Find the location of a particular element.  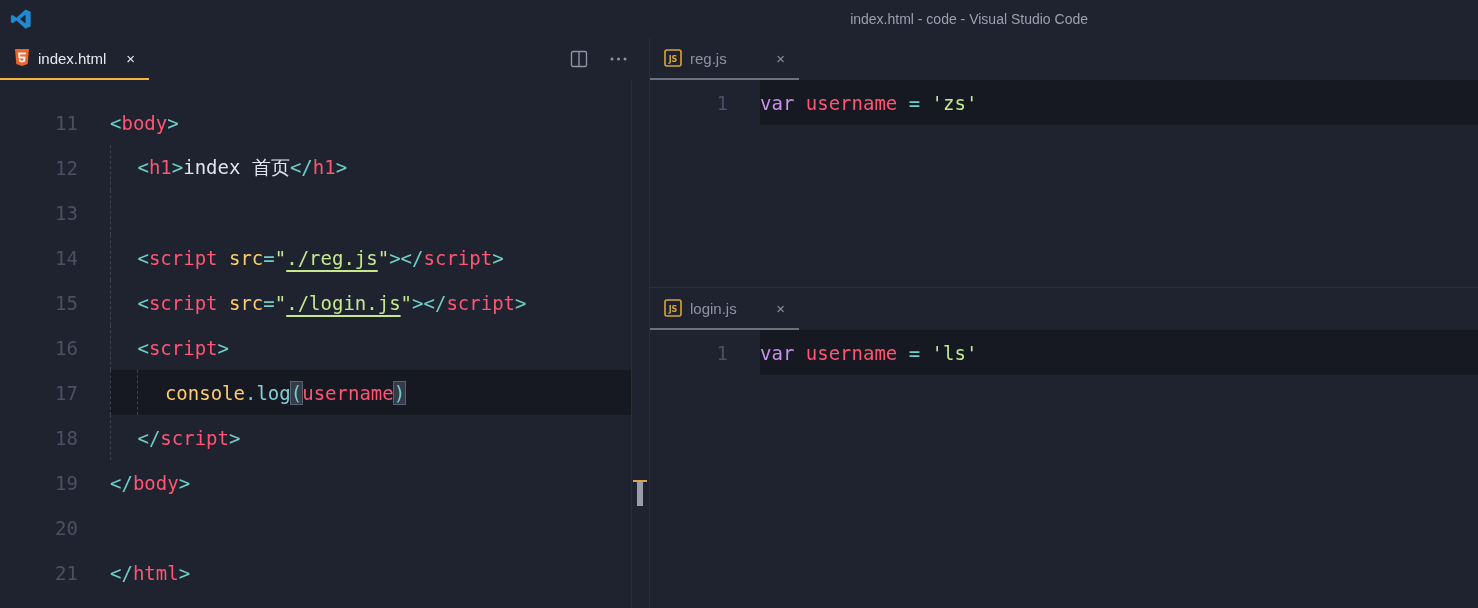

window-title: index.html - code - Visual Studio Code is located at coordinates (969, 19).